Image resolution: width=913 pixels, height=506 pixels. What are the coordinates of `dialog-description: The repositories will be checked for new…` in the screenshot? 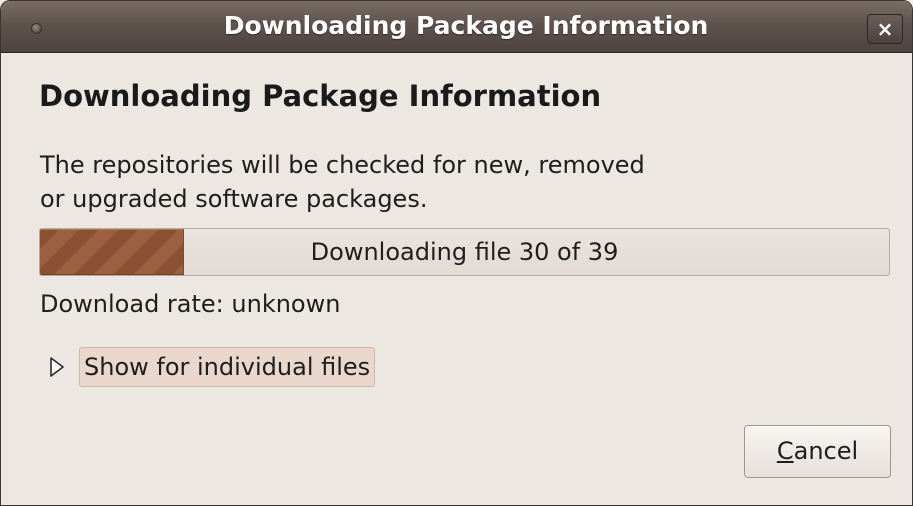 It's located at (342, 182).